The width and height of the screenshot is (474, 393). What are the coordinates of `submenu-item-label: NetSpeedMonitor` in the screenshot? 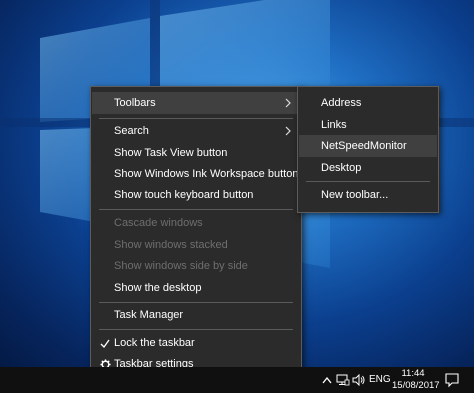 It's located at (364, 146).